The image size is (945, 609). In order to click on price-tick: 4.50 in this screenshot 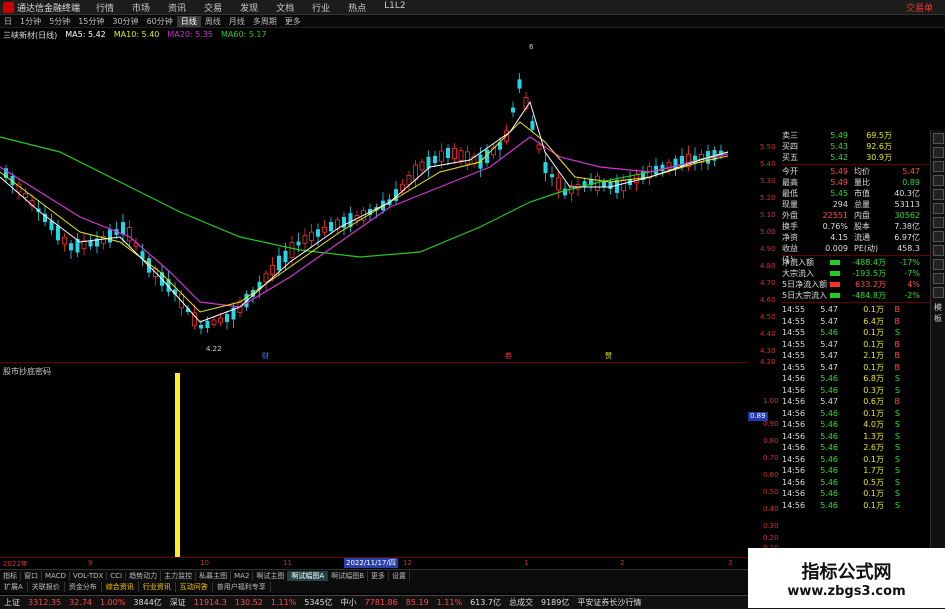, I will do `click(768, 317)`.